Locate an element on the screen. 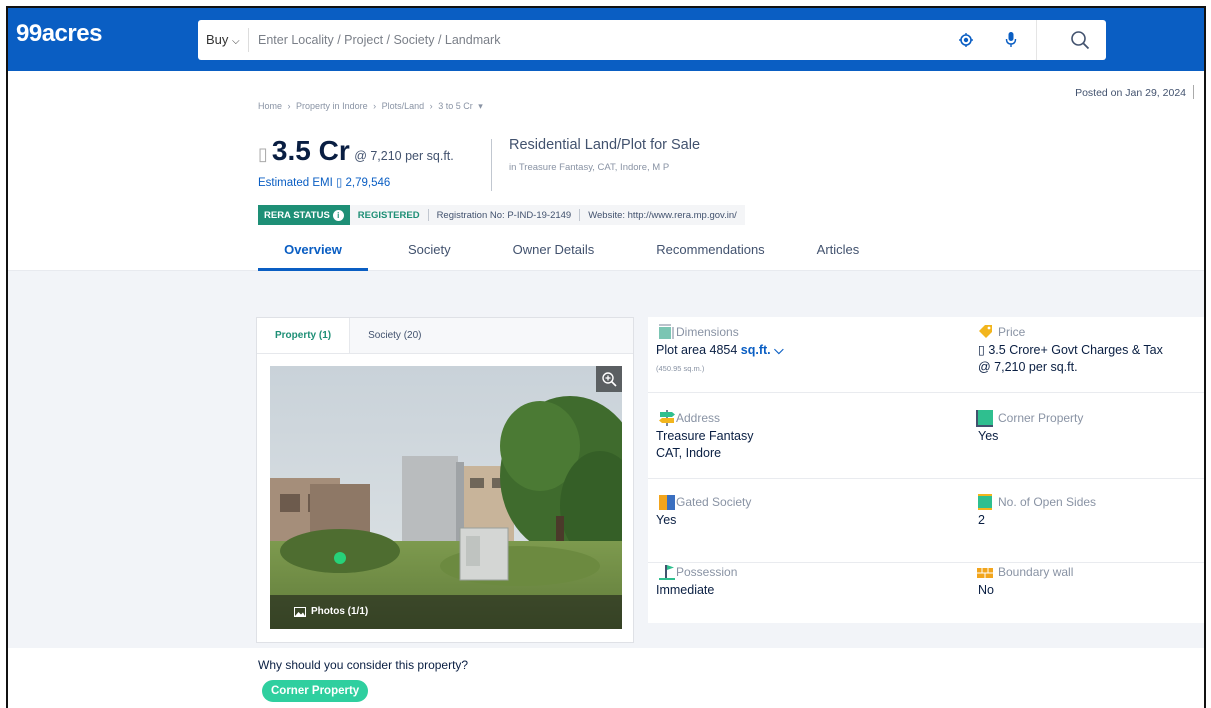  gate-icon is located at coordinates (667, 502).